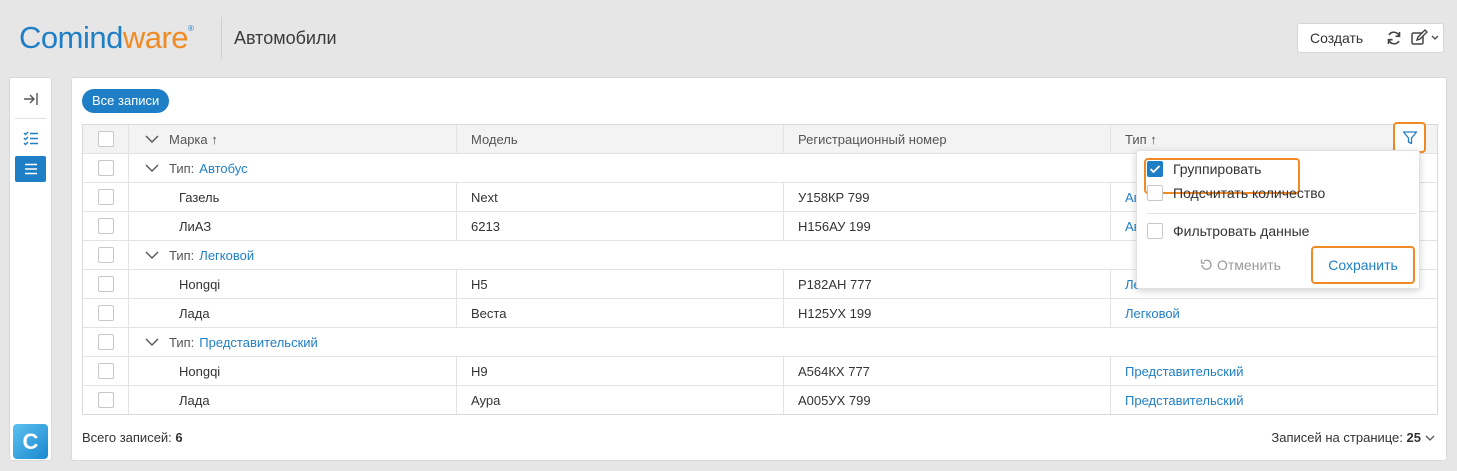 Image resolution: width=1457 pixels, height=471 pixels. I want to click on header-toolbar: Создать, so click(1370, 38).